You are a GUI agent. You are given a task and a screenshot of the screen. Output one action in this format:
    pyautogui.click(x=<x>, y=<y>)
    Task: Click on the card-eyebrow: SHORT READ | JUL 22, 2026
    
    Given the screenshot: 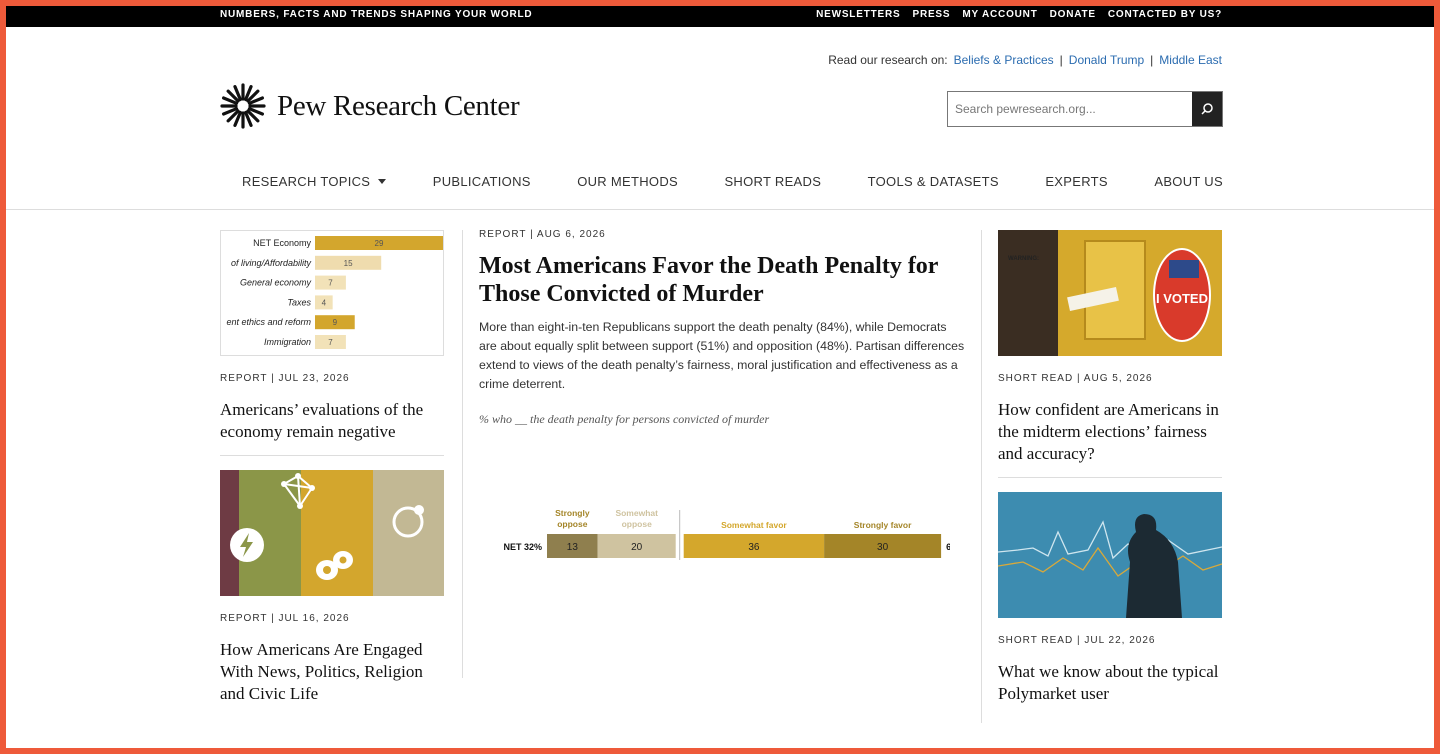 What is the action you would take?
    pyautogui.click(x=1077, y=640)
    